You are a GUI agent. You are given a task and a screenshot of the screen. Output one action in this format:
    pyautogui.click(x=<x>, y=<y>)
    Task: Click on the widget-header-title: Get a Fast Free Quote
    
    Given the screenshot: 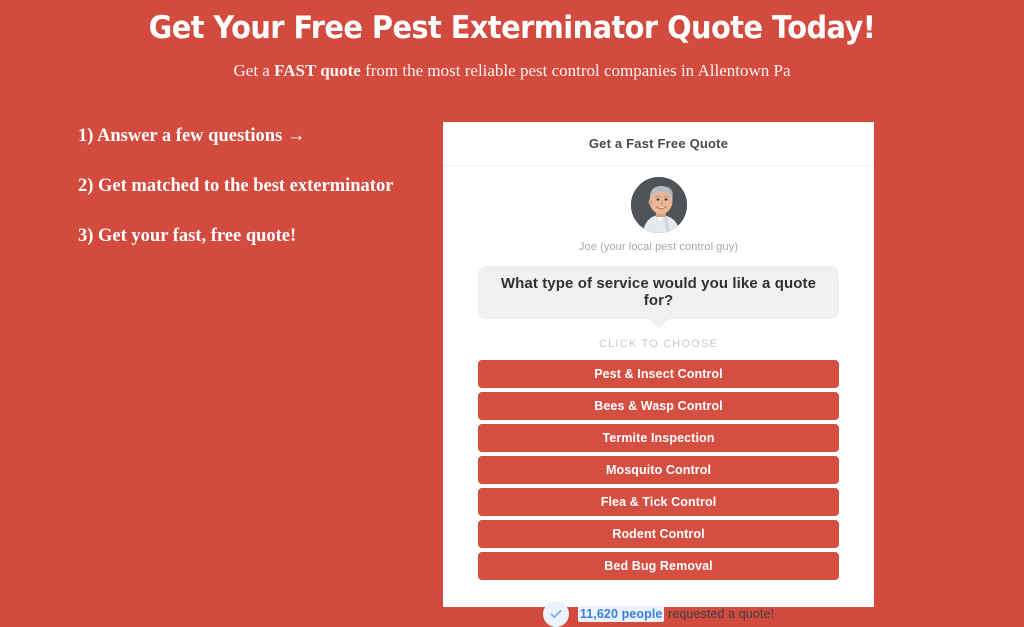 What is the action you would take?
    pyautogui.click(x=658, y=144)
    